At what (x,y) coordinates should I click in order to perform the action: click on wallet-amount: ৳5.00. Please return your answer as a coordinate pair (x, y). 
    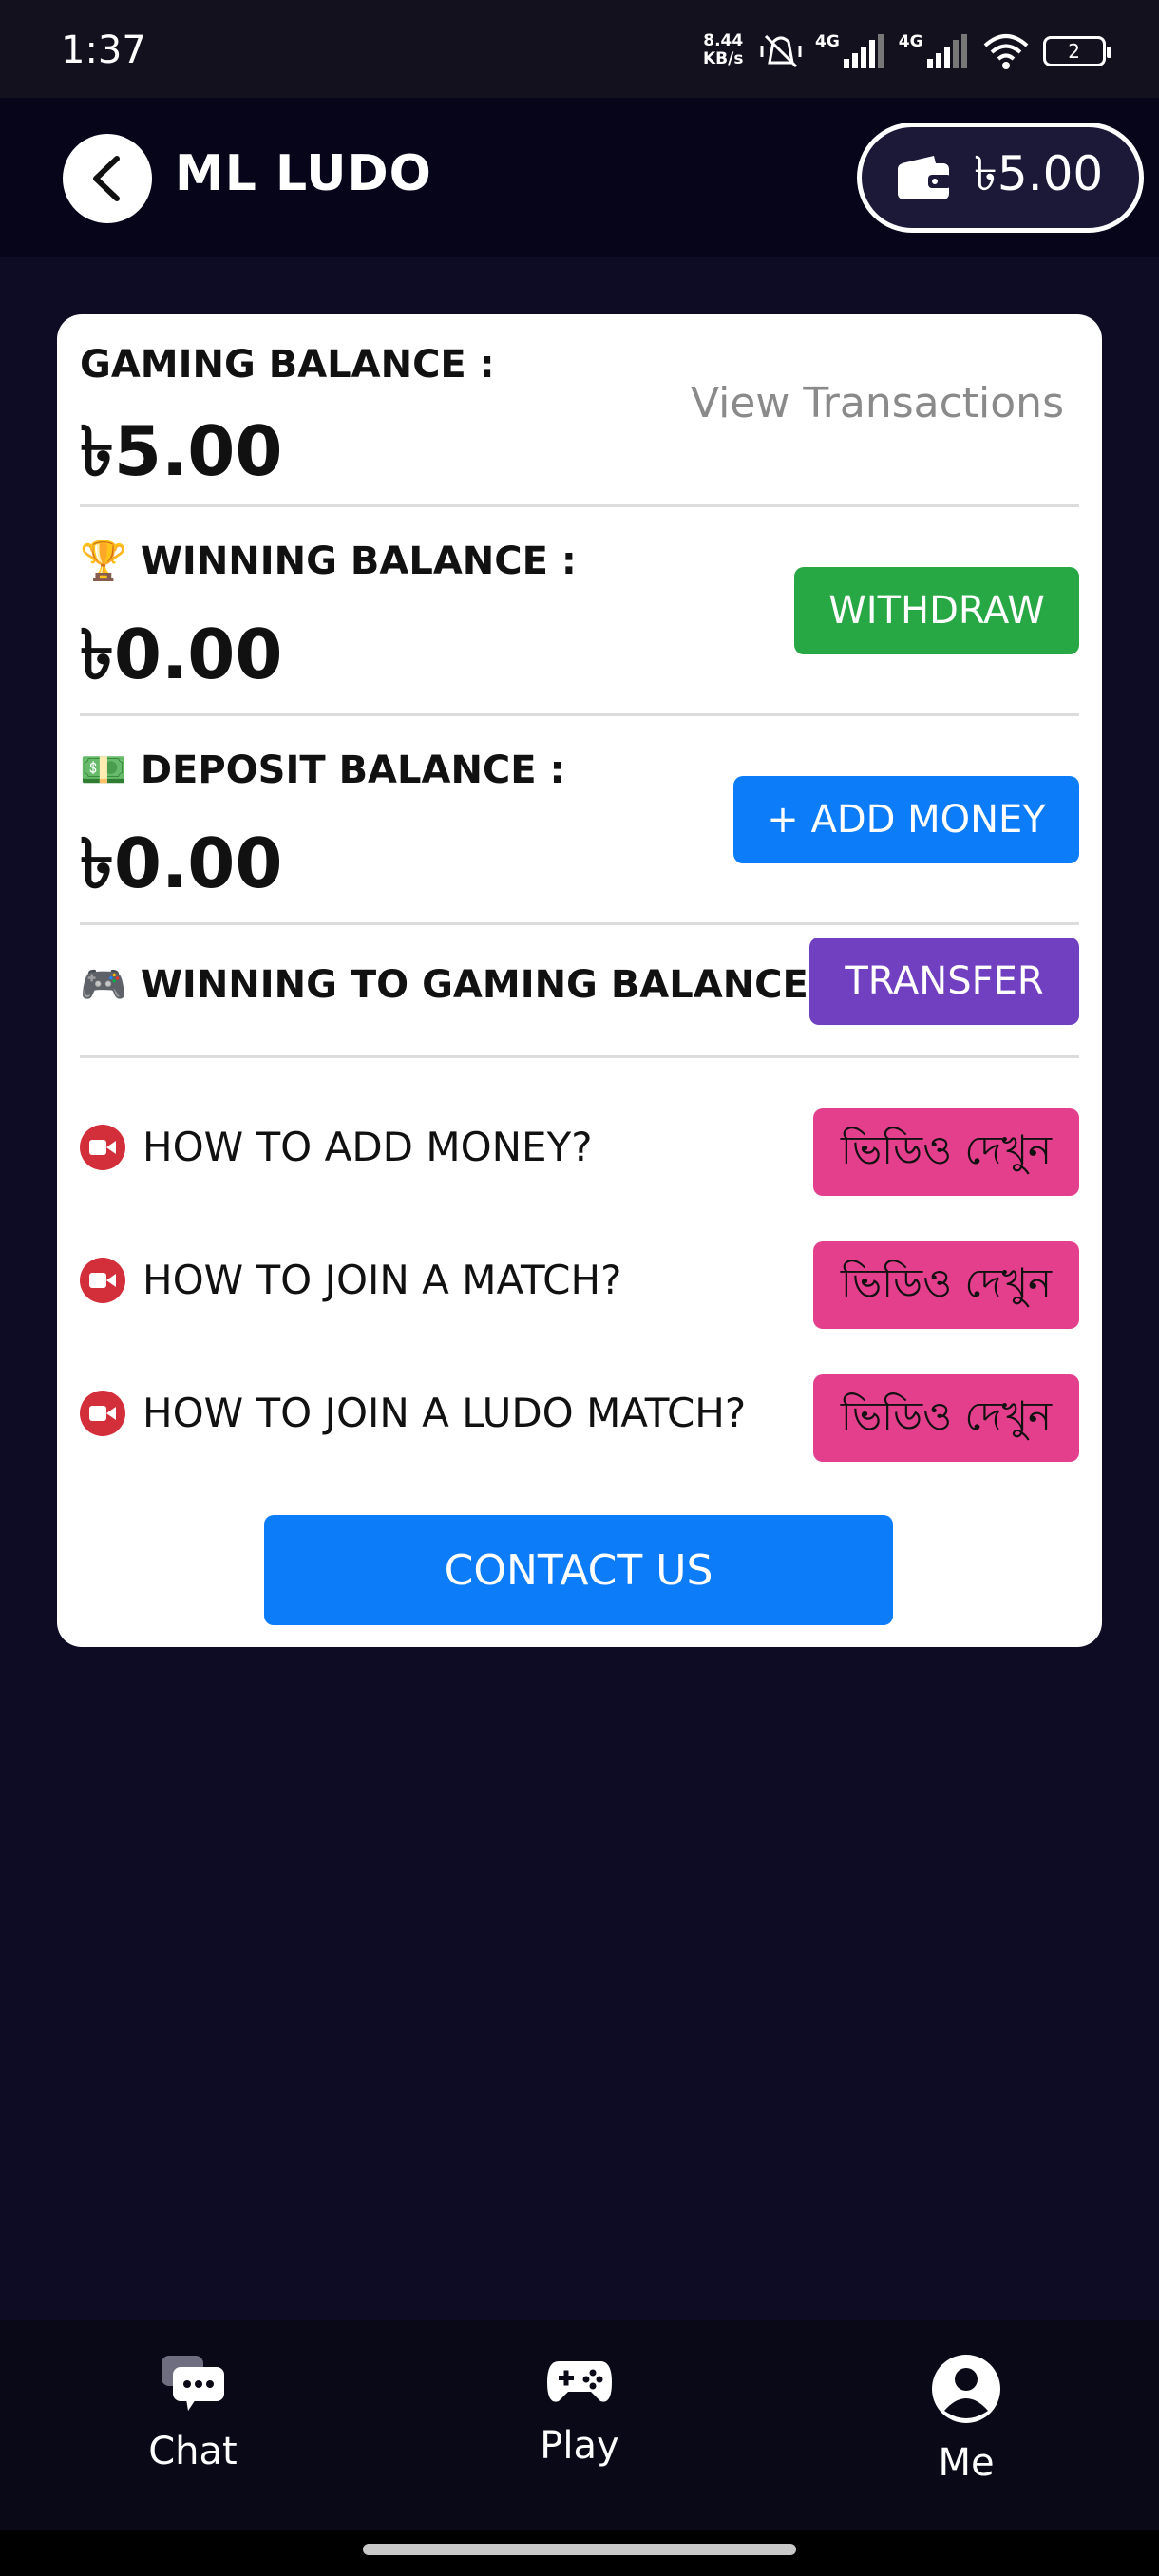
    Looking at the image, I should click on (1039, 173).